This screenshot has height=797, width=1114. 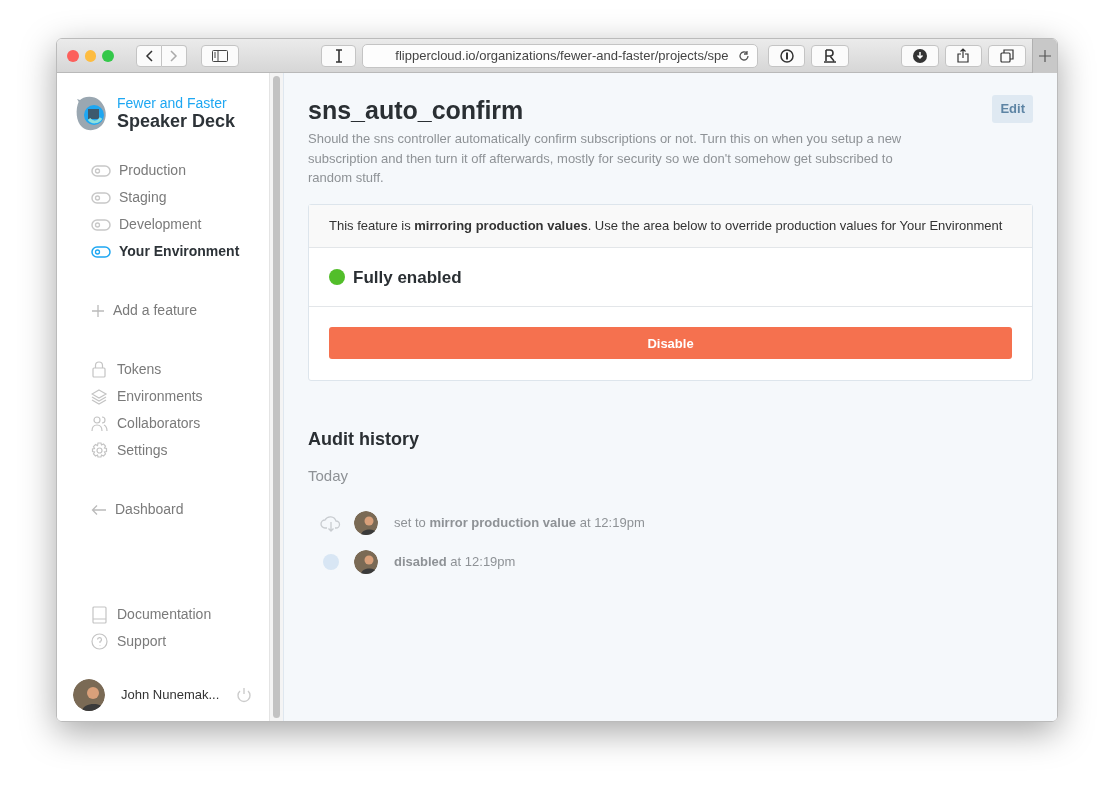 I want to click on dashboard-link: Dashboard, so click(x=172, y=509).